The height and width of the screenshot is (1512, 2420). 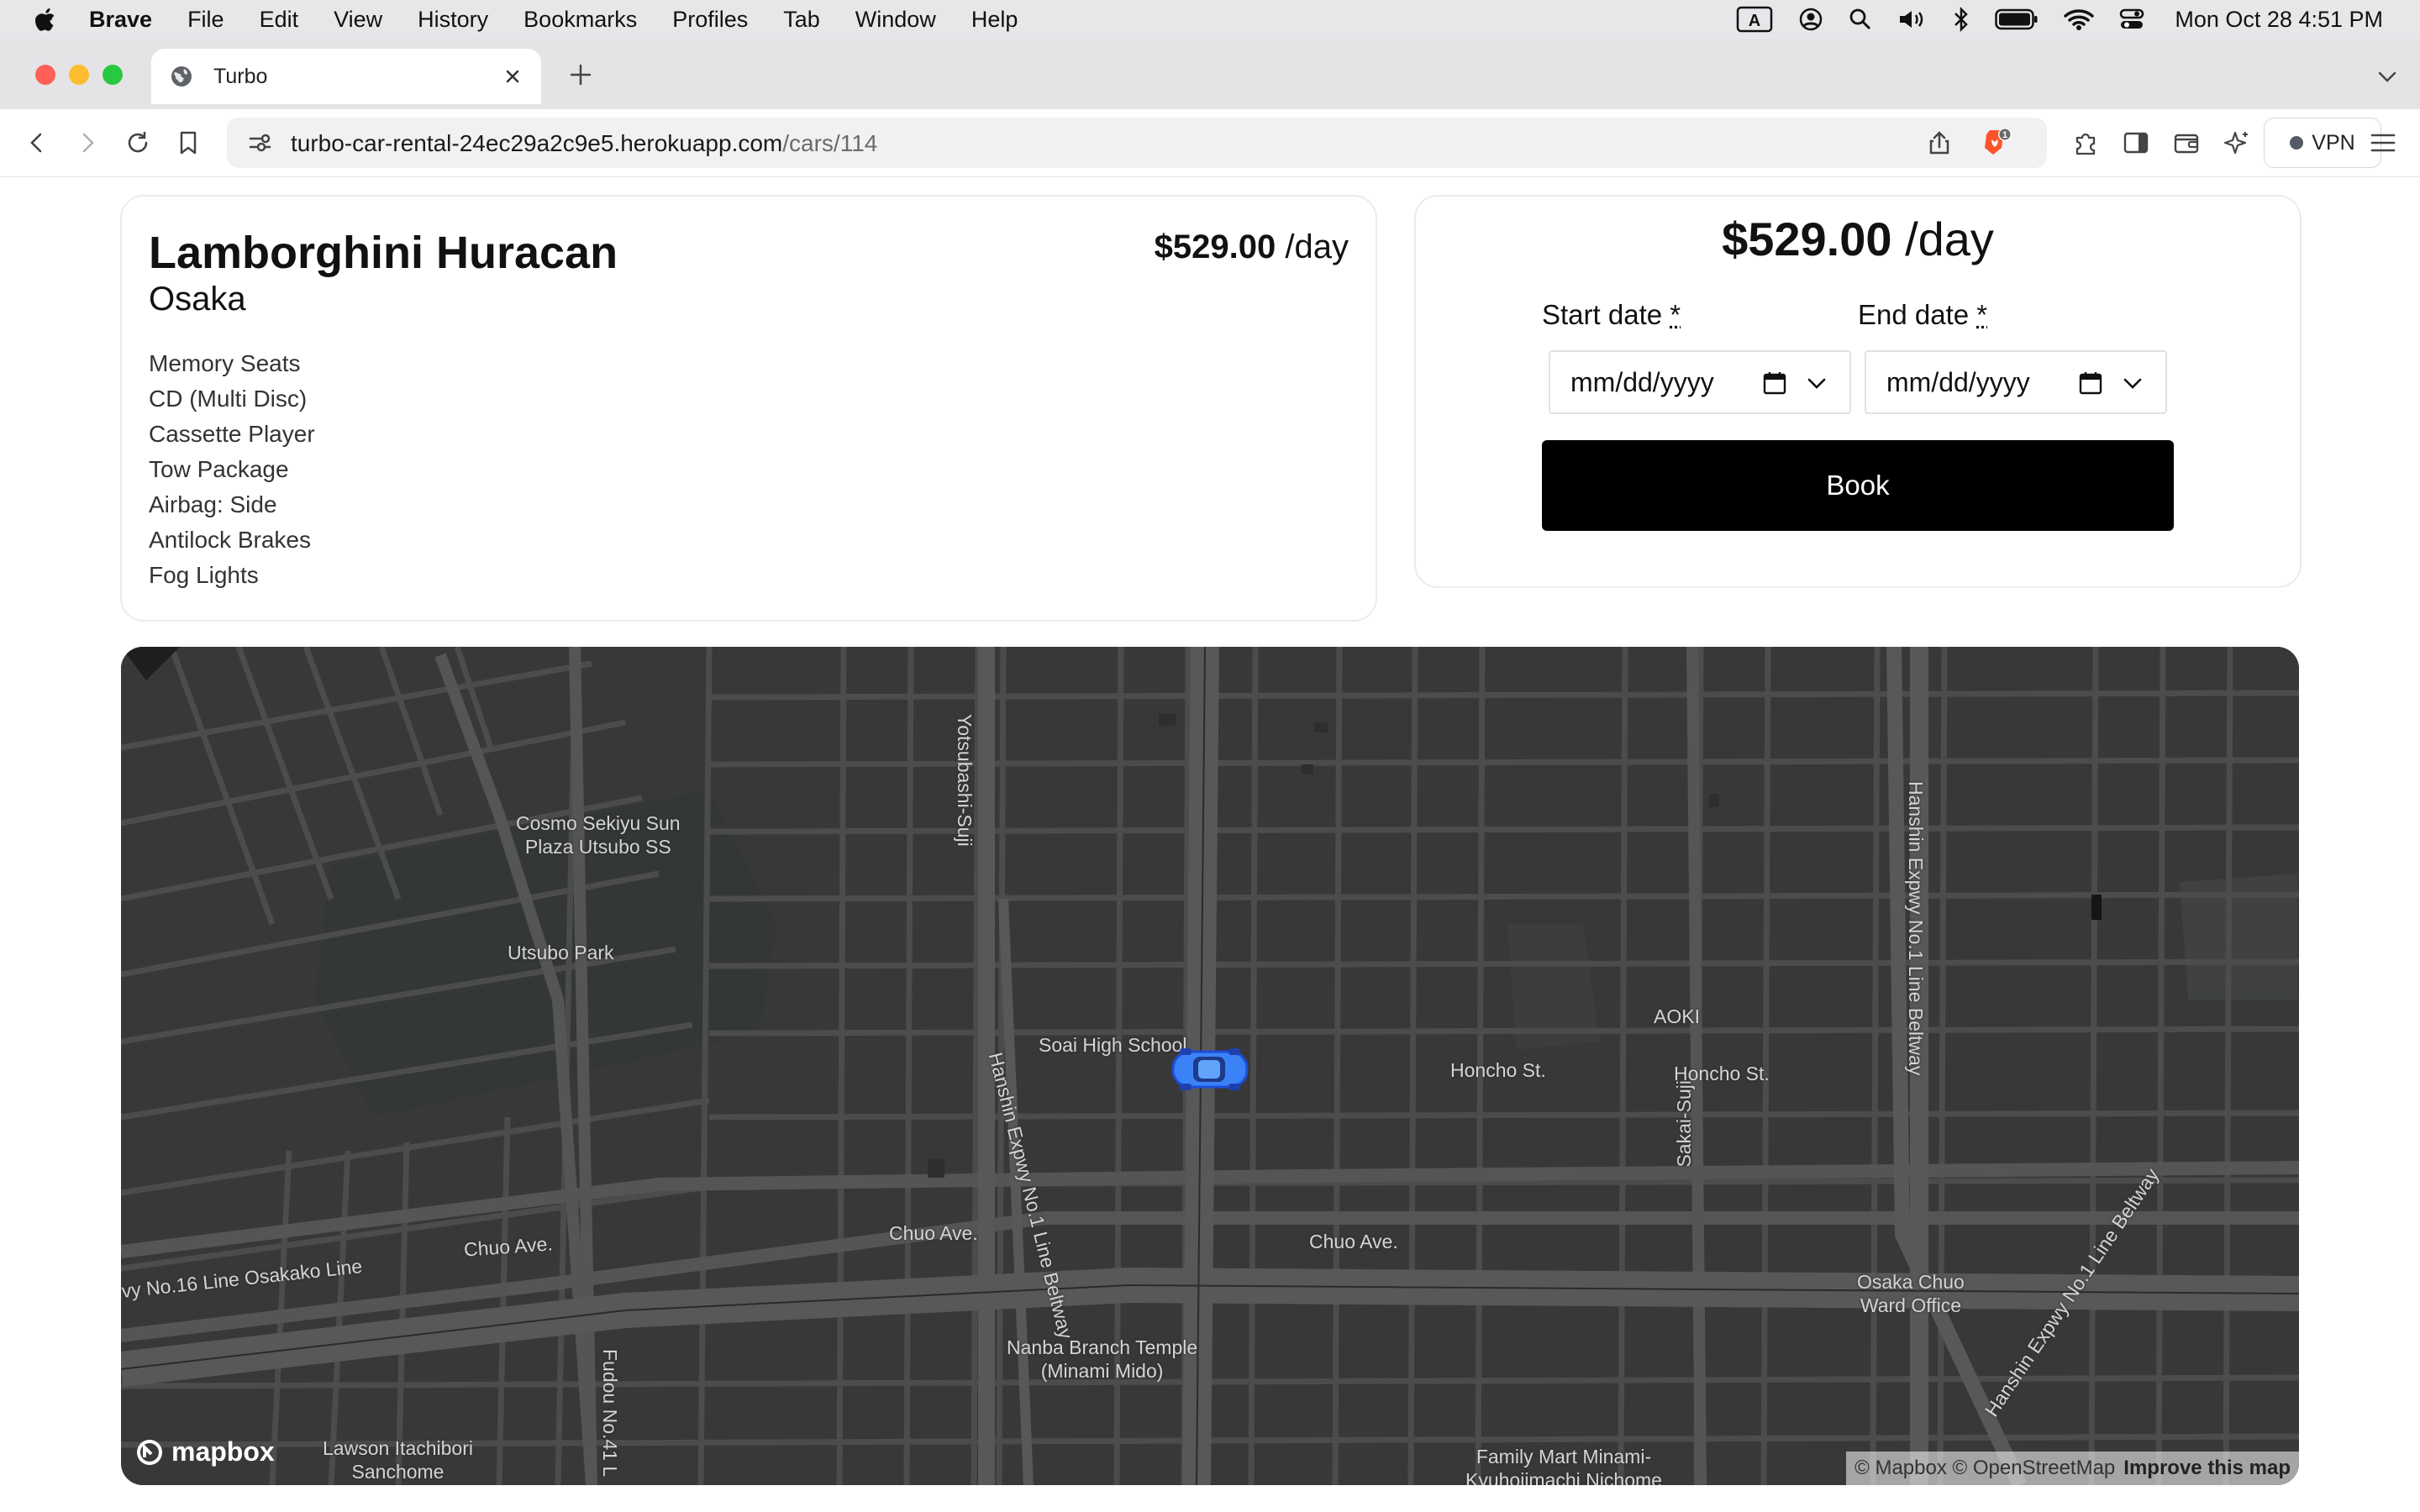 I want to click on hamburger-menu-icon, so click(x=2383, y=143).